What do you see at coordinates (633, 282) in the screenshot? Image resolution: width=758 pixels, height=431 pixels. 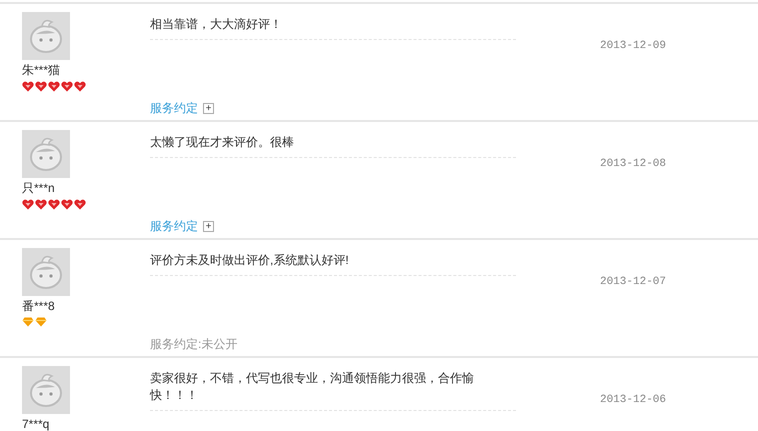 I see `review-date: 2013-12-07` at bounding box center [633, 282].